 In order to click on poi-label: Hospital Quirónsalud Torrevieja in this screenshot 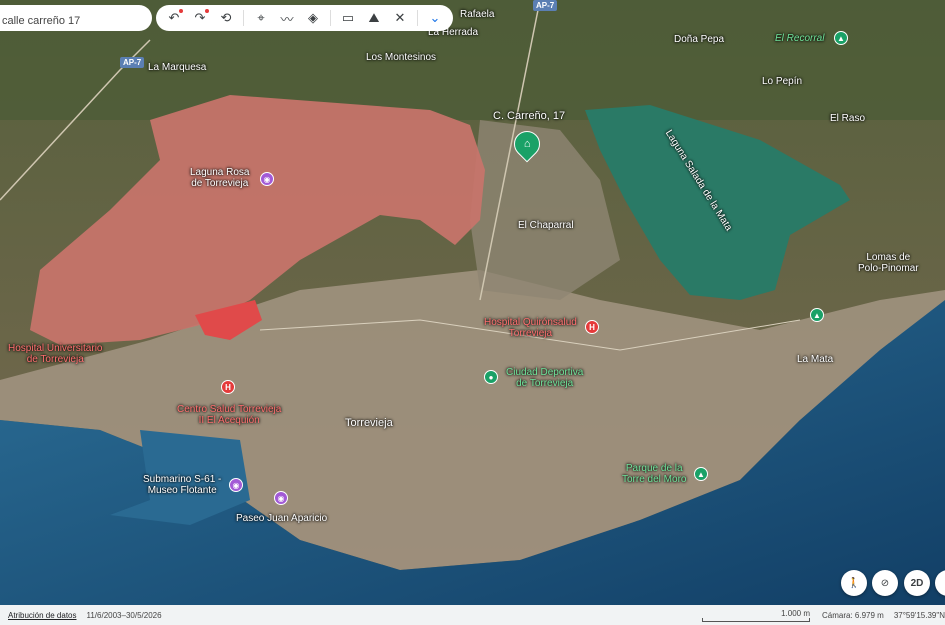, I will do `click(530, 328)`.